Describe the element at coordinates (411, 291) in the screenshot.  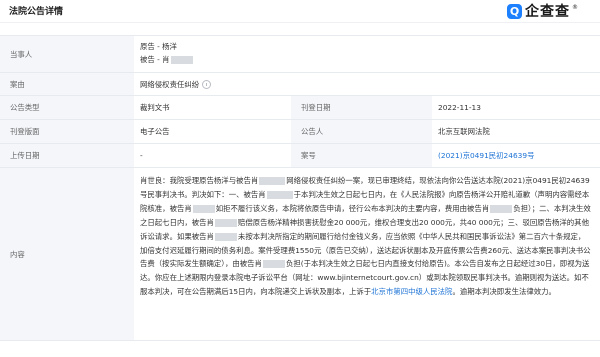
I see `appeal-court-link: 北京市第四中级人民法院` at that location.